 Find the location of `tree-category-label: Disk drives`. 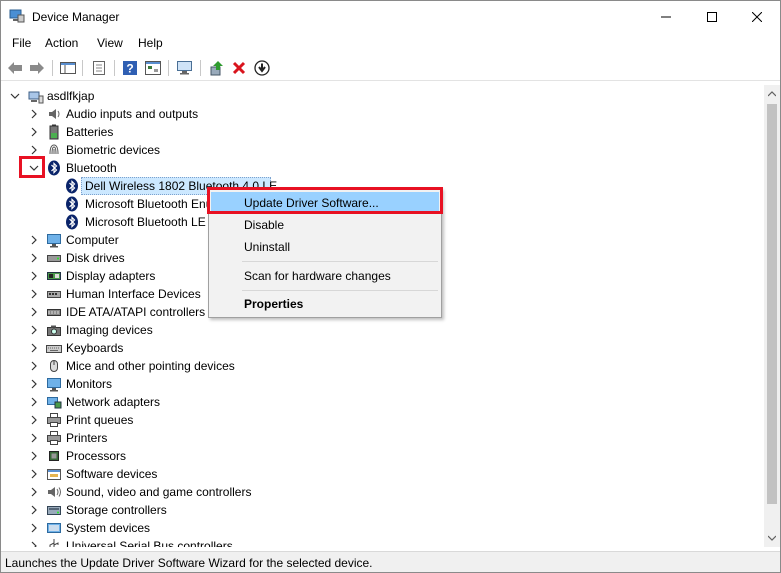

tree-category-label: Disk drives is located at coordinates (95, 258).